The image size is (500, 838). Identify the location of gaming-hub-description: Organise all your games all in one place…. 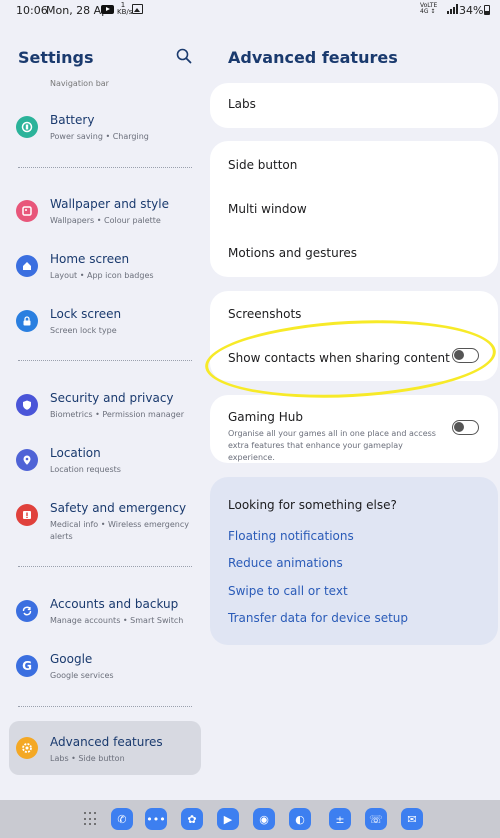
(332, 445).